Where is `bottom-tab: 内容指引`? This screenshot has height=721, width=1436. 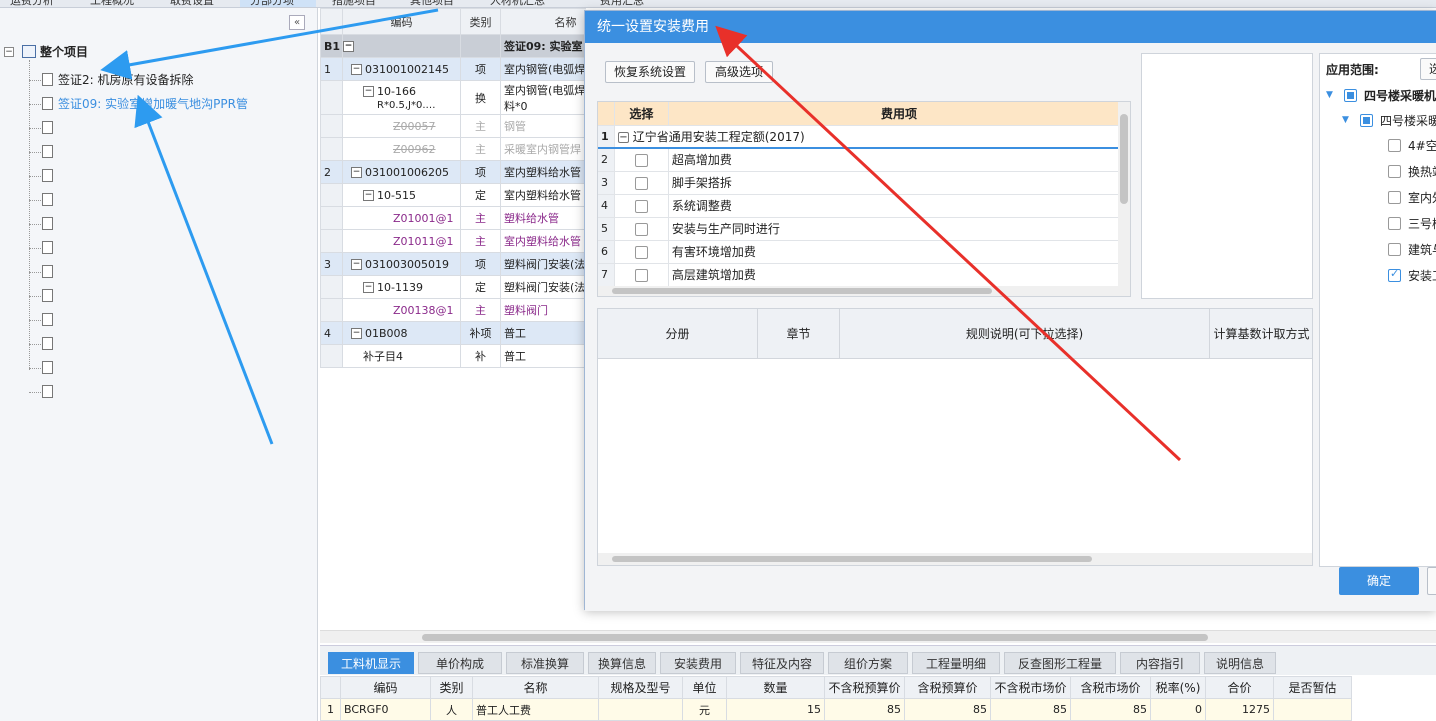
bottom-tab: 内容指引 is located at coordinates (1160, 663).